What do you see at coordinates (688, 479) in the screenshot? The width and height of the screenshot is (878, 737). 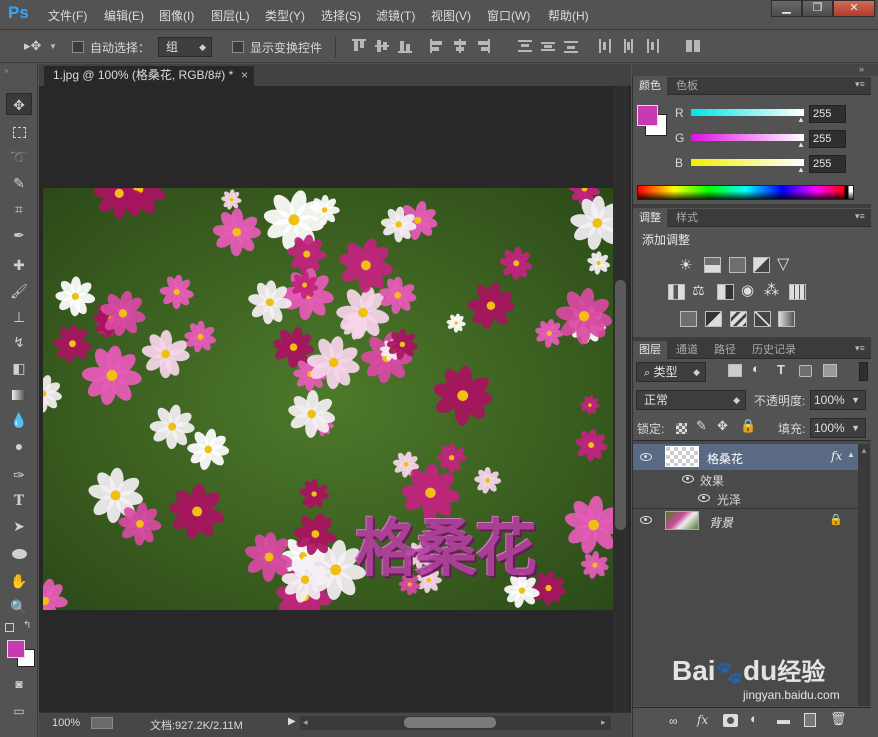 I see `effects-visibility-eye-icon` at bounding box center [688, 479].